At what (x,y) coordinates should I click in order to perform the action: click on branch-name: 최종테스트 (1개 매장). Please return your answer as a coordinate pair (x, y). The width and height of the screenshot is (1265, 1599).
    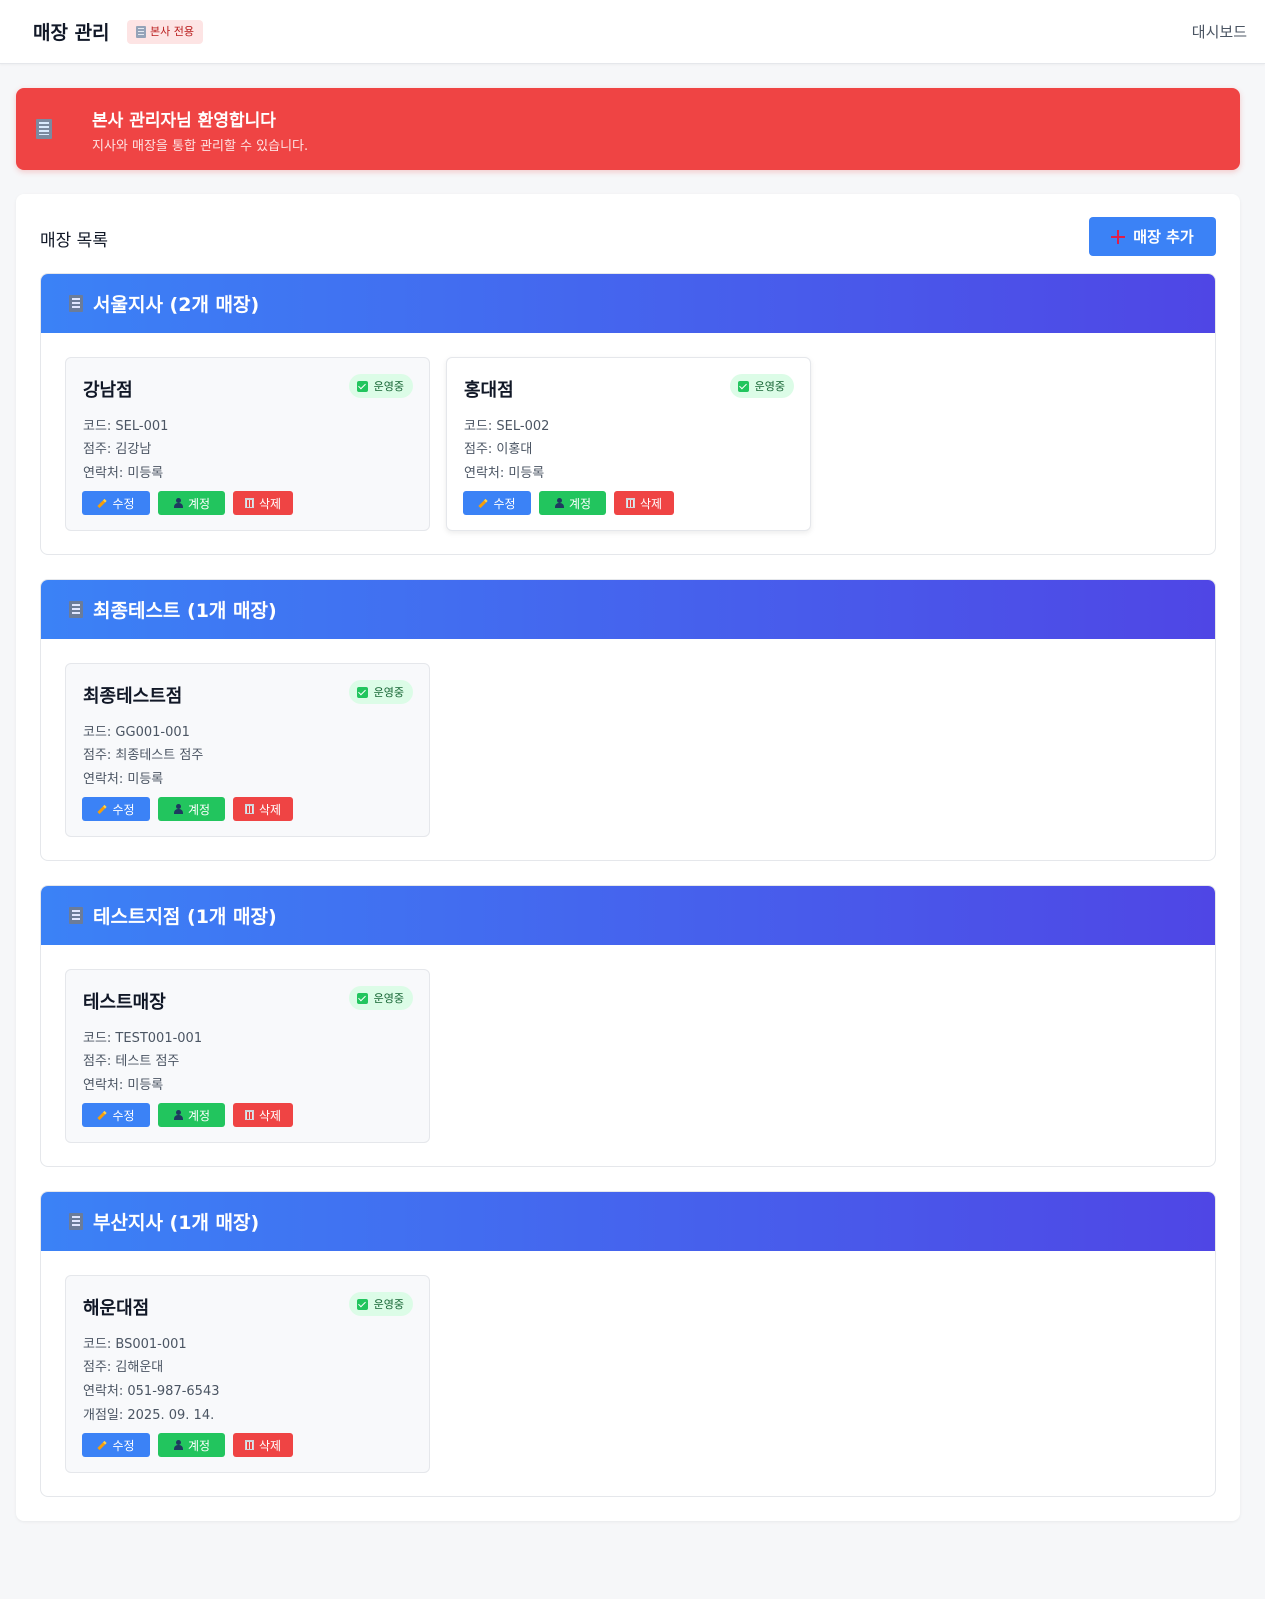
    Looking at the image, I should click on (185, 611).